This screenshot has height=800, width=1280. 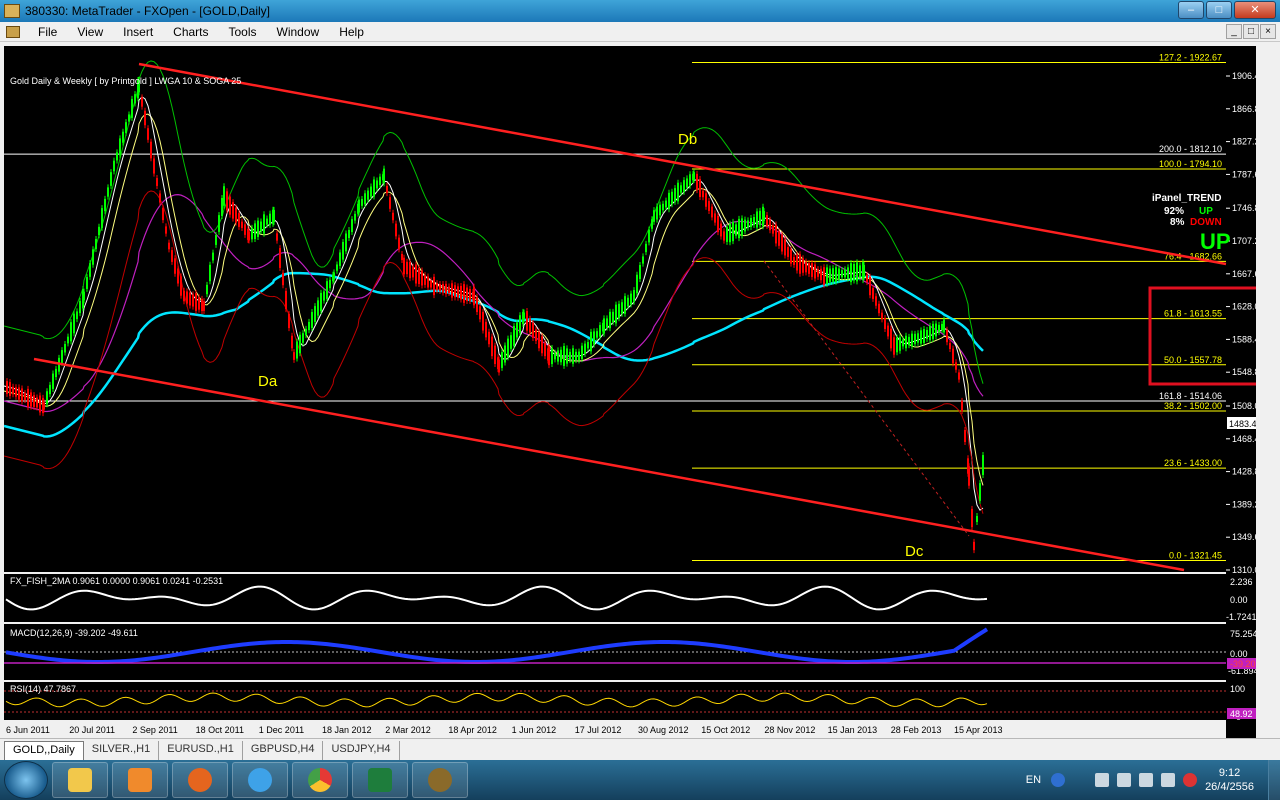 What do you see at coordinates (1229, 787) in the screenshot?
I see `clock-date: 26/4/2556` at bounding box center [1229, 787].